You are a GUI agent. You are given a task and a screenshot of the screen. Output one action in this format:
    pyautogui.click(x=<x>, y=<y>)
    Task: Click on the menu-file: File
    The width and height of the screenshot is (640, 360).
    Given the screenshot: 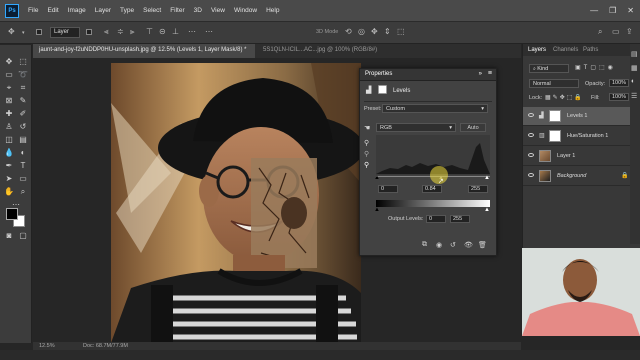 What is the action you would take?
    pyautogui.click(x=33, y=10)
    